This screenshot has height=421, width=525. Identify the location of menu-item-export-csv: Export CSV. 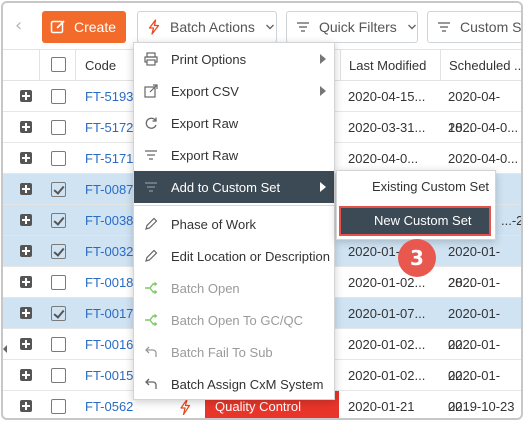
(234, 91).